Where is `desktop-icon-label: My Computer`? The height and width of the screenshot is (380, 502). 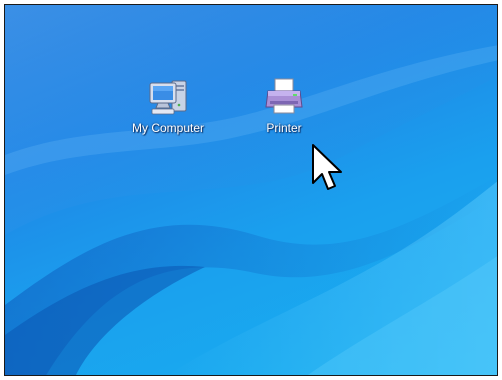 desktop-icon-label: My Computer is located at coordinates (168, 128).